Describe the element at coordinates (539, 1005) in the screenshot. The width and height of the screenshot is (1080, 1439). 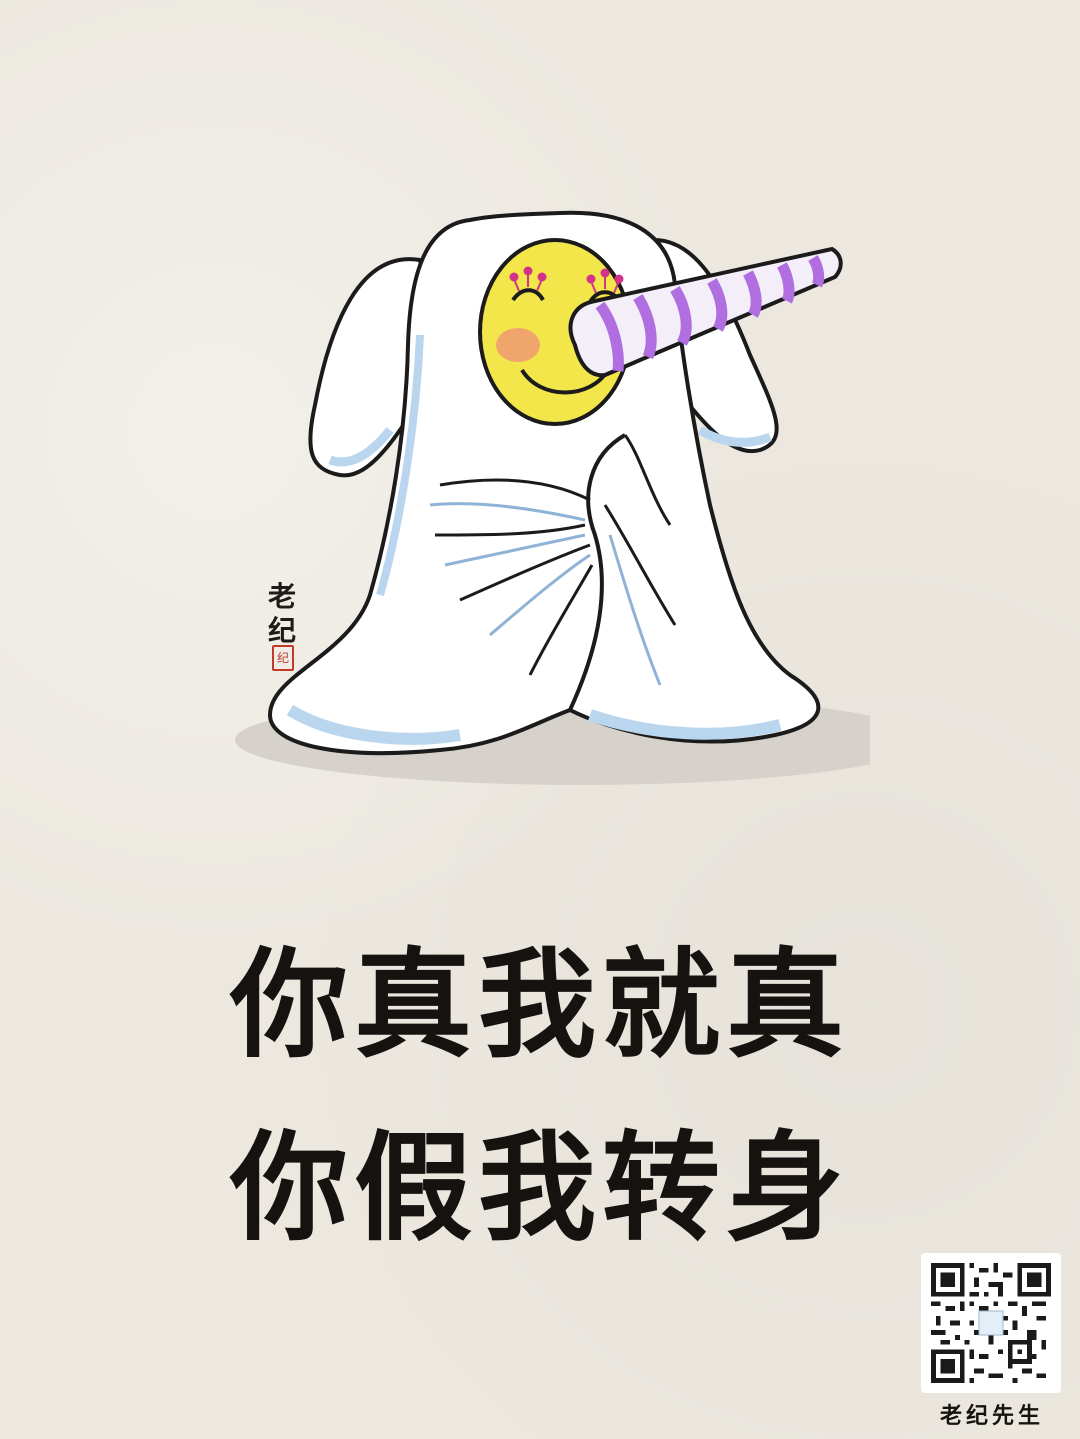
I see `caption-line-1: 你真我就真` at that location.